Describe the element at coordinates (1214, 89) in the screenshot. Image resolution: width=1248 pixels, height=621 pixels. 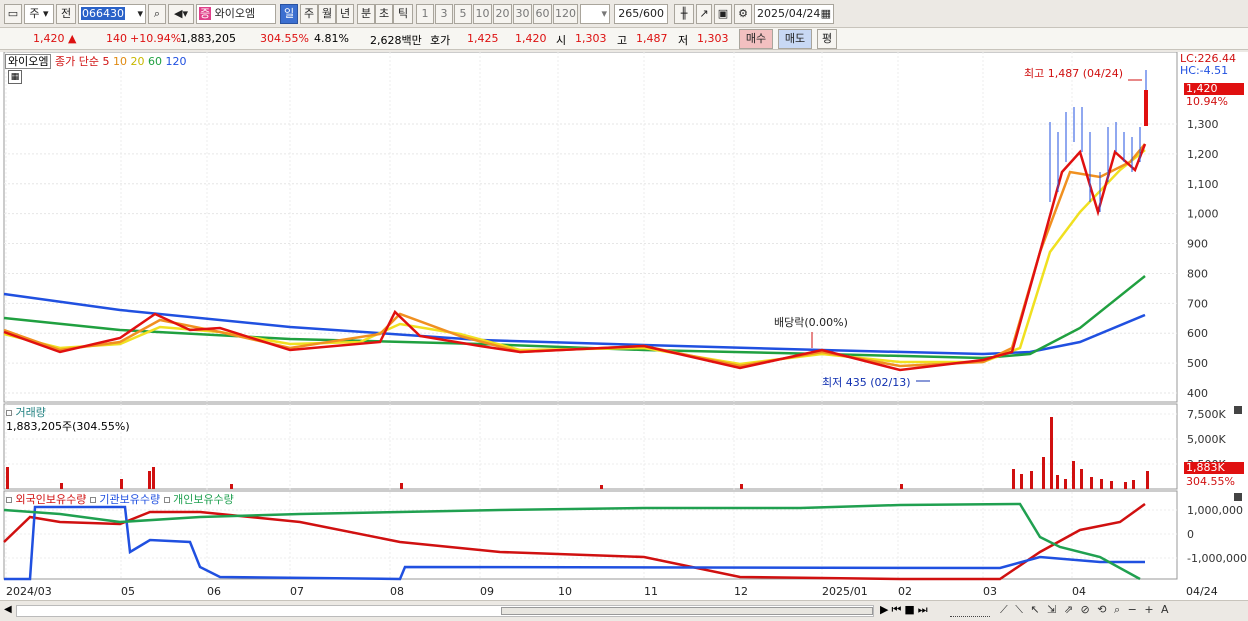
I see `last-price-tag: 1,420` at that location.